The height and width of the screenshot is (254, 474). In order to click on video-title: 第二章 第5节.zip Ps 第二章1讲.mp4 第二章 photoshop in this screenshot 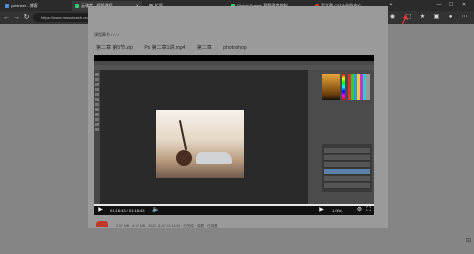, I will do `click(236, 47)`.